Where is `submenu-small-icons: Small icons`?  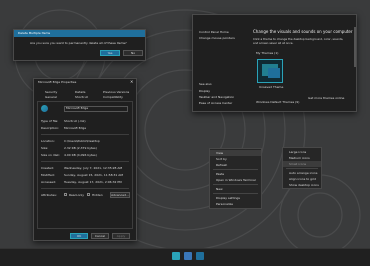 submenu-small-icons: Small icons is located at coordinates (302, 164).